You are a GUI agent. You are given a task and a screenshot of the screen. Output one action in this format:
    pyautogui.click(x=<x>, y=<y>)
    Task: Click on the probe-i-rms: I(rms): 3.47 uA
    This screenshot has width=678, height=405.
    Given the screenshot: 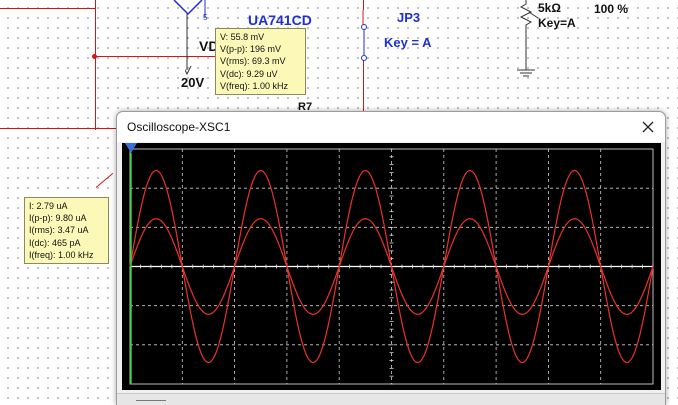 What is the action you would take?
    pyautogui.click(x=59, y=230)
    